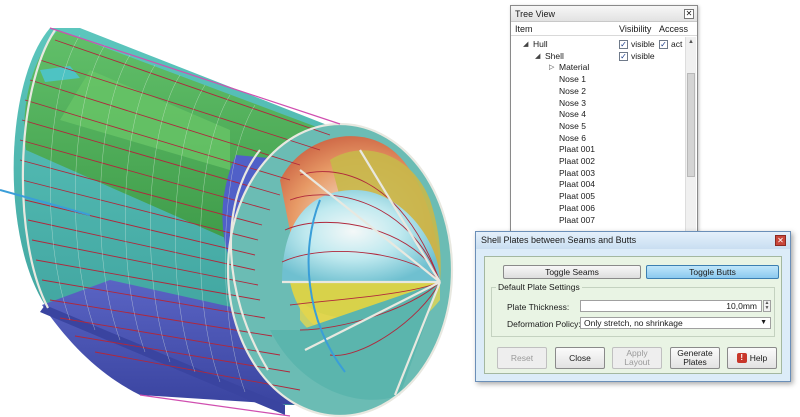 Image resolution: width=800 pixels, height=417 pixels. I want to click on chevron-down-icon: ▼, so click(763, 323).